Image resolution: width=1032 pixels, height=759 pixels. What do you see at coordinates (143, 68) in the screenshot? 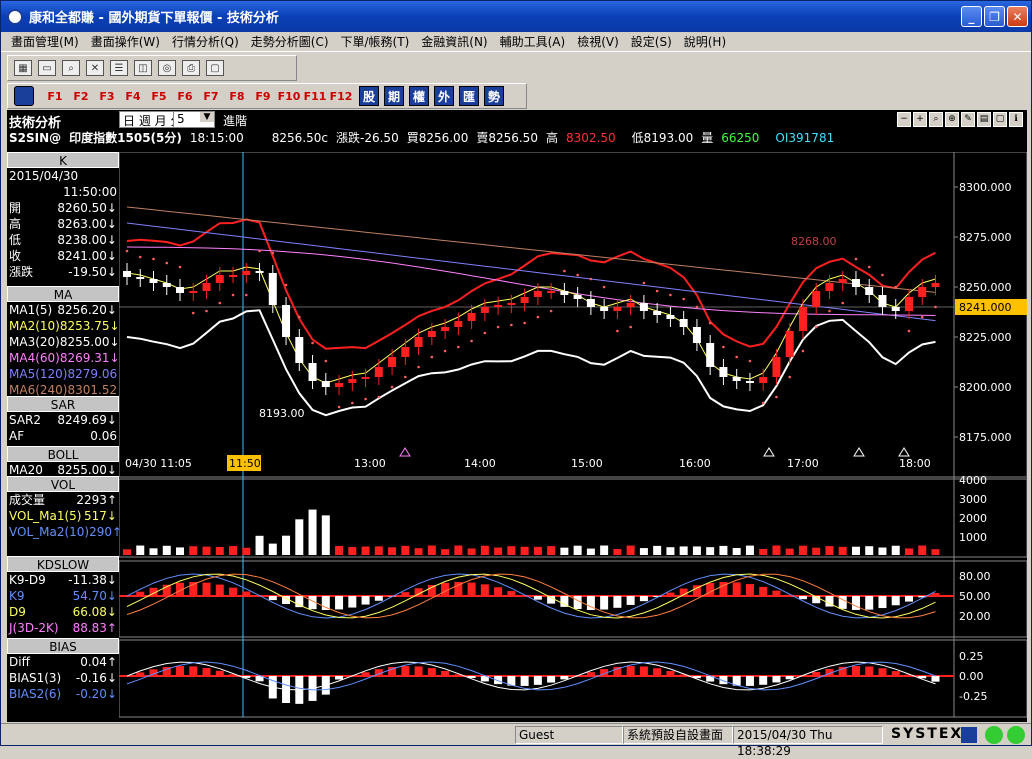
I see `compare-icon: ◫` at bounding box center [143, 68].